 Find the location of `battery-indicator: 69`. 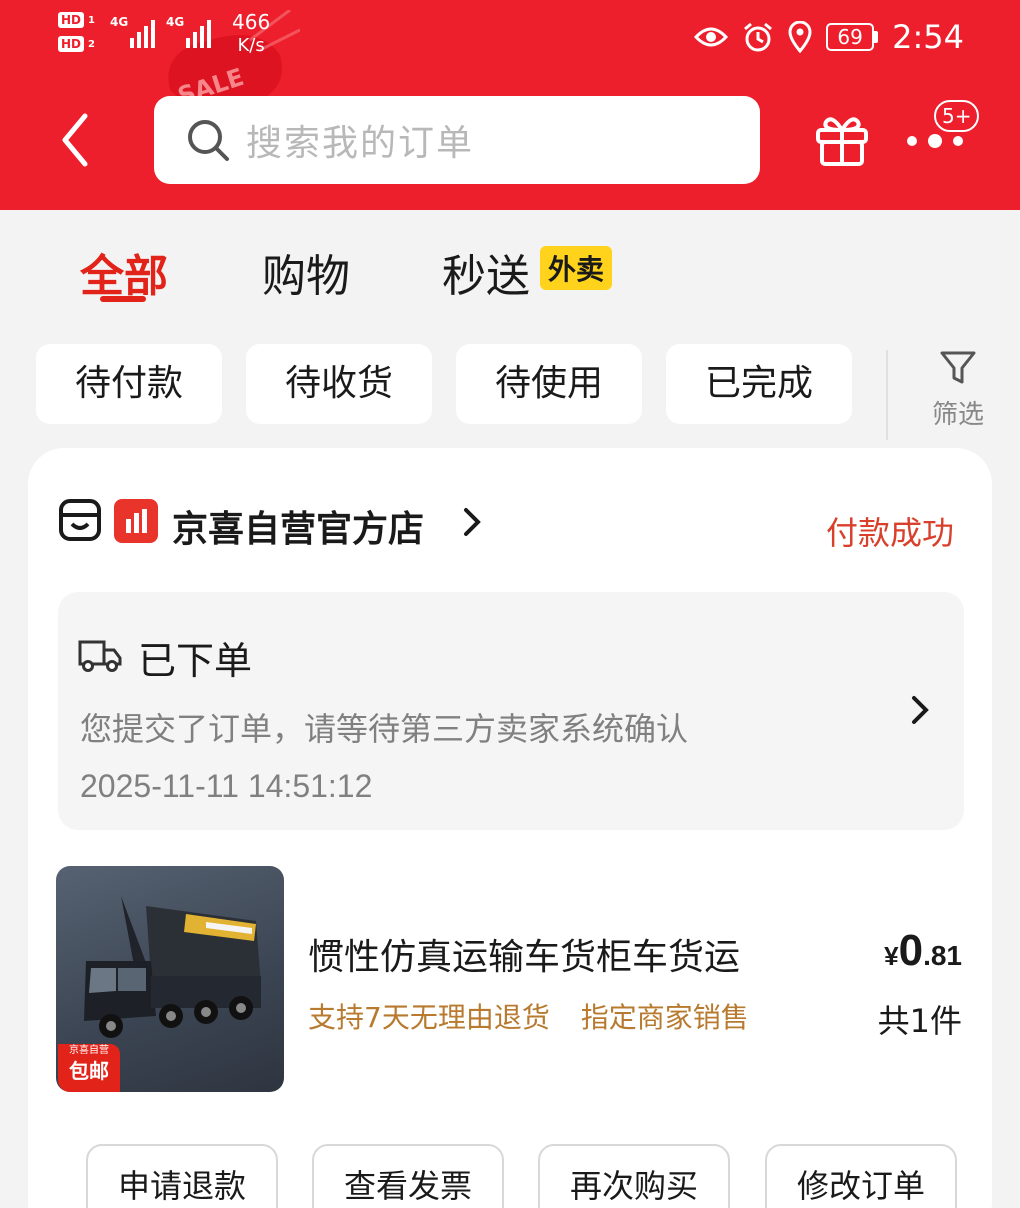

battery-indicator: 69 is located at coordinates (852, 37).